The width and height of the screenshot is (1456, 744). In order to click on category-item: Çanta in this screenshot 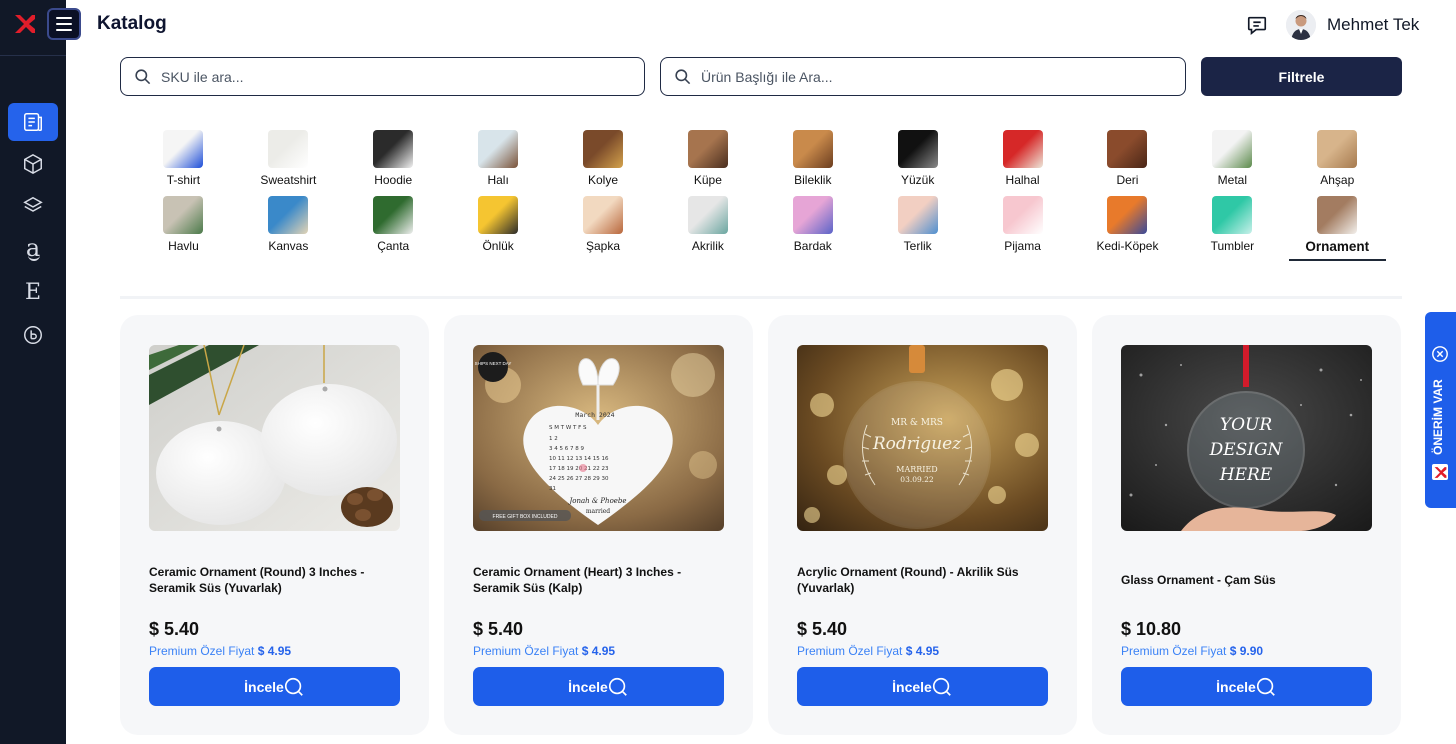, I will do `click(393, 229)`.